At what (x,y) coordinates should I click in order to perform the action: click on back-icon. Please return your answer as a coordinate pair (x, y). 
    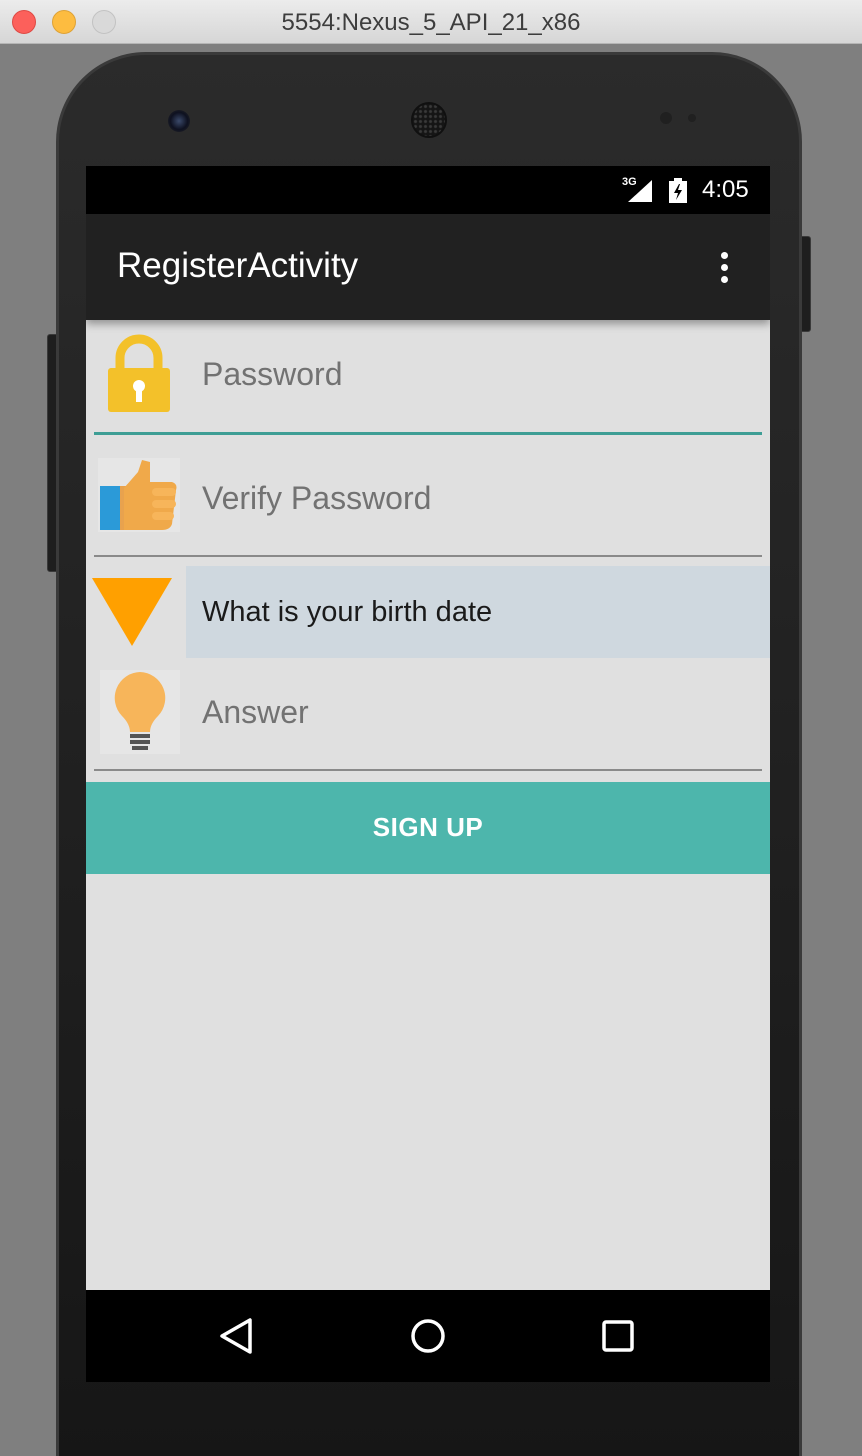
    Looking at the image, I should click on (236, 1336).